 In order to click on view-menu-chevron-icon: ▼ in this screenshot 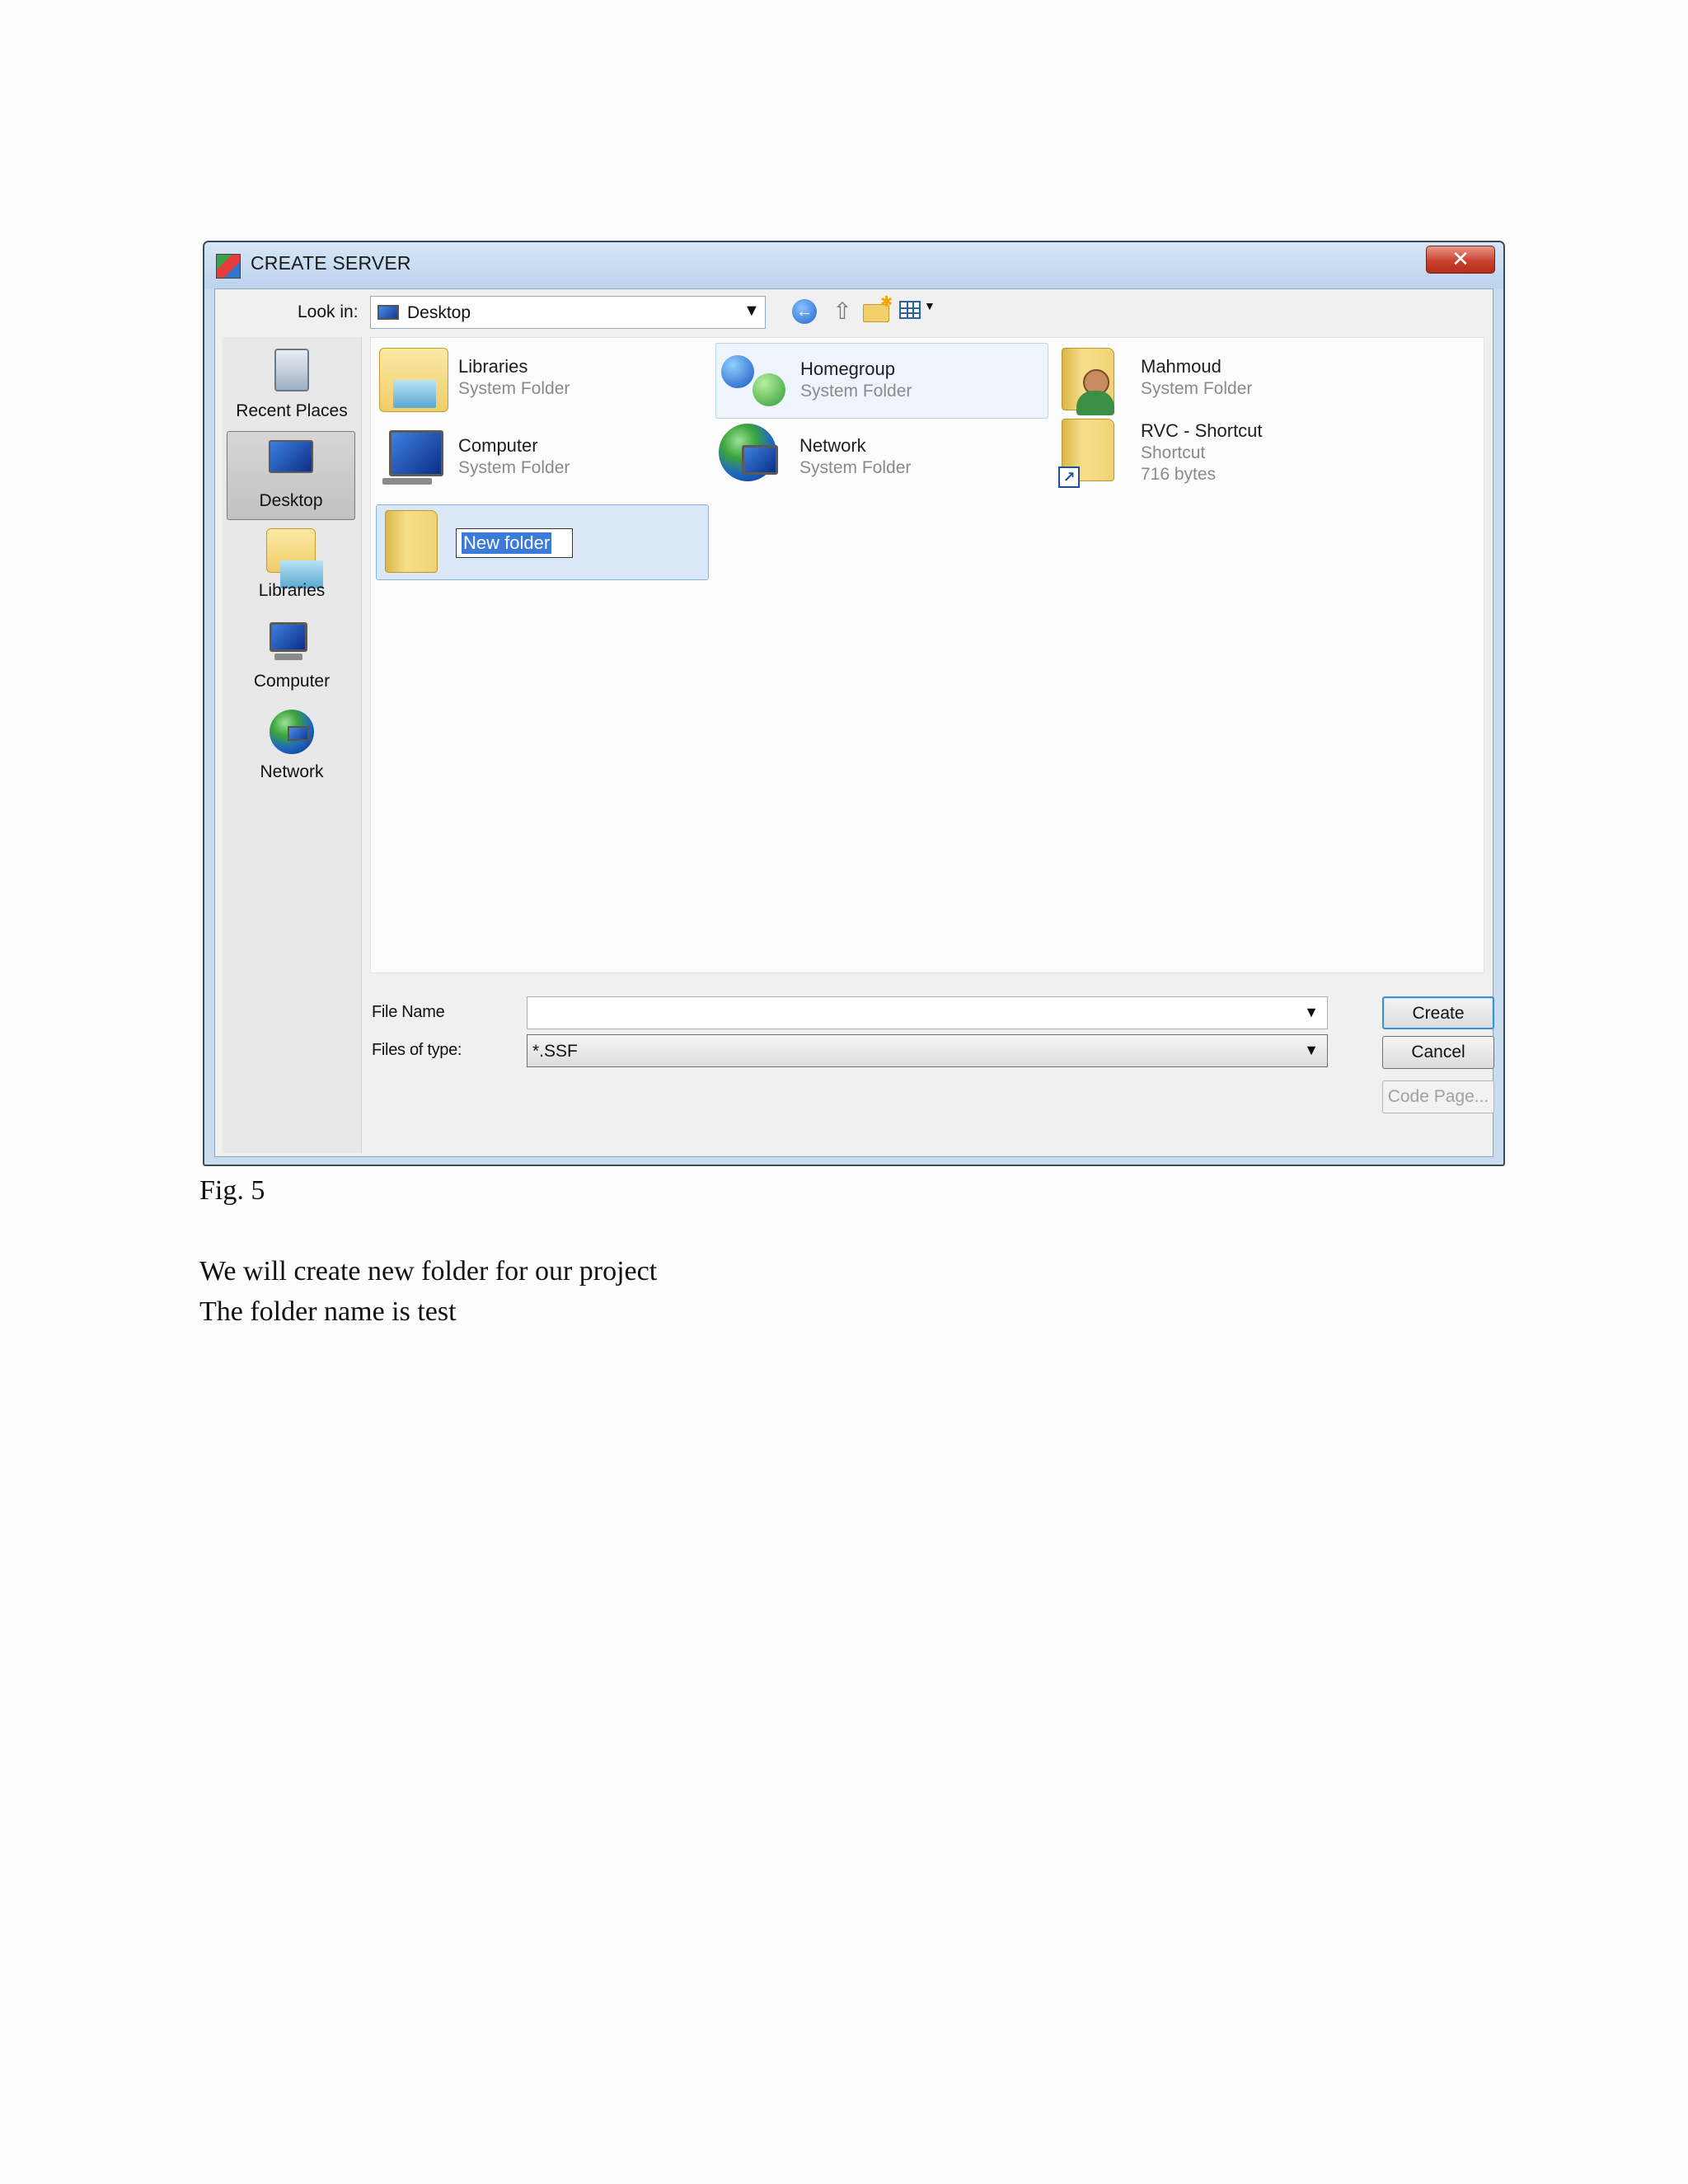, I will do `click(930, 305)`.